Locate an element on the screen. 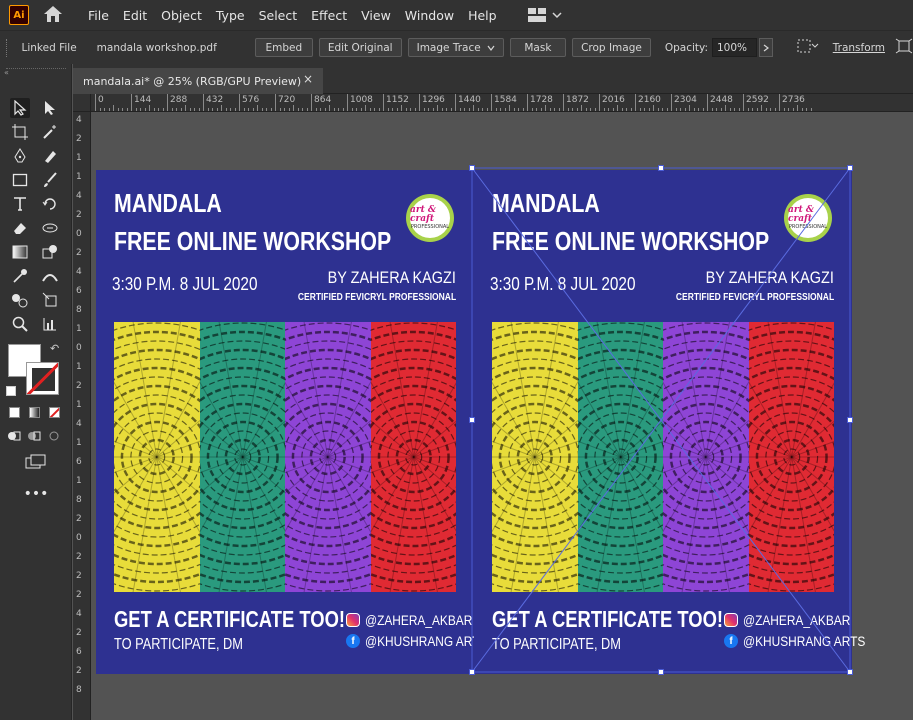 This screenshot has width=913, height=720. menu-file: File is located at coordinates (98, 15).